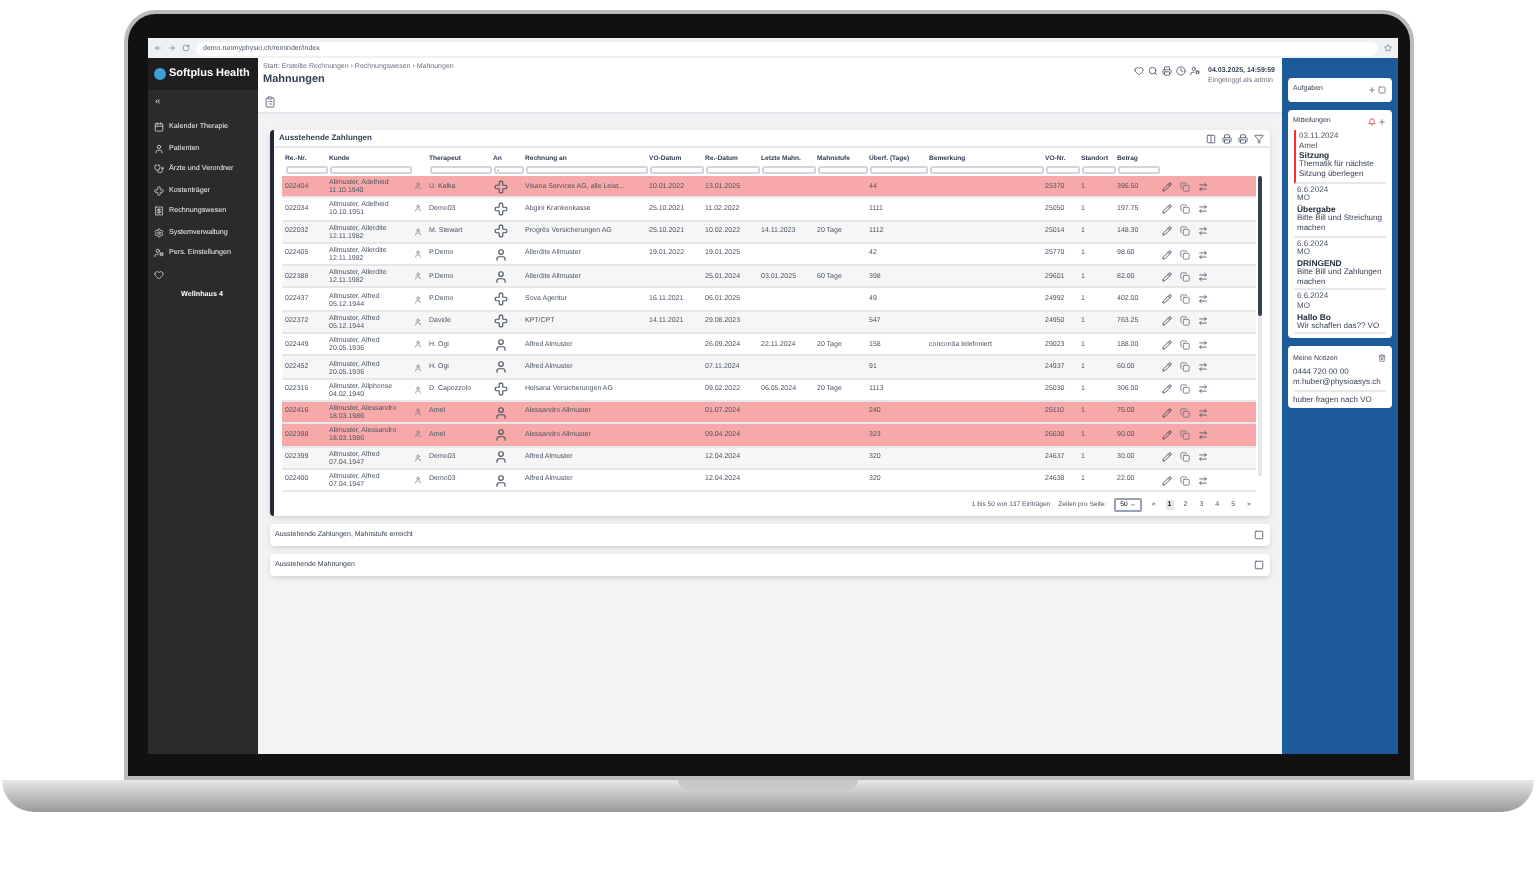  I want to click on delete-icon, so click(1381, 358).